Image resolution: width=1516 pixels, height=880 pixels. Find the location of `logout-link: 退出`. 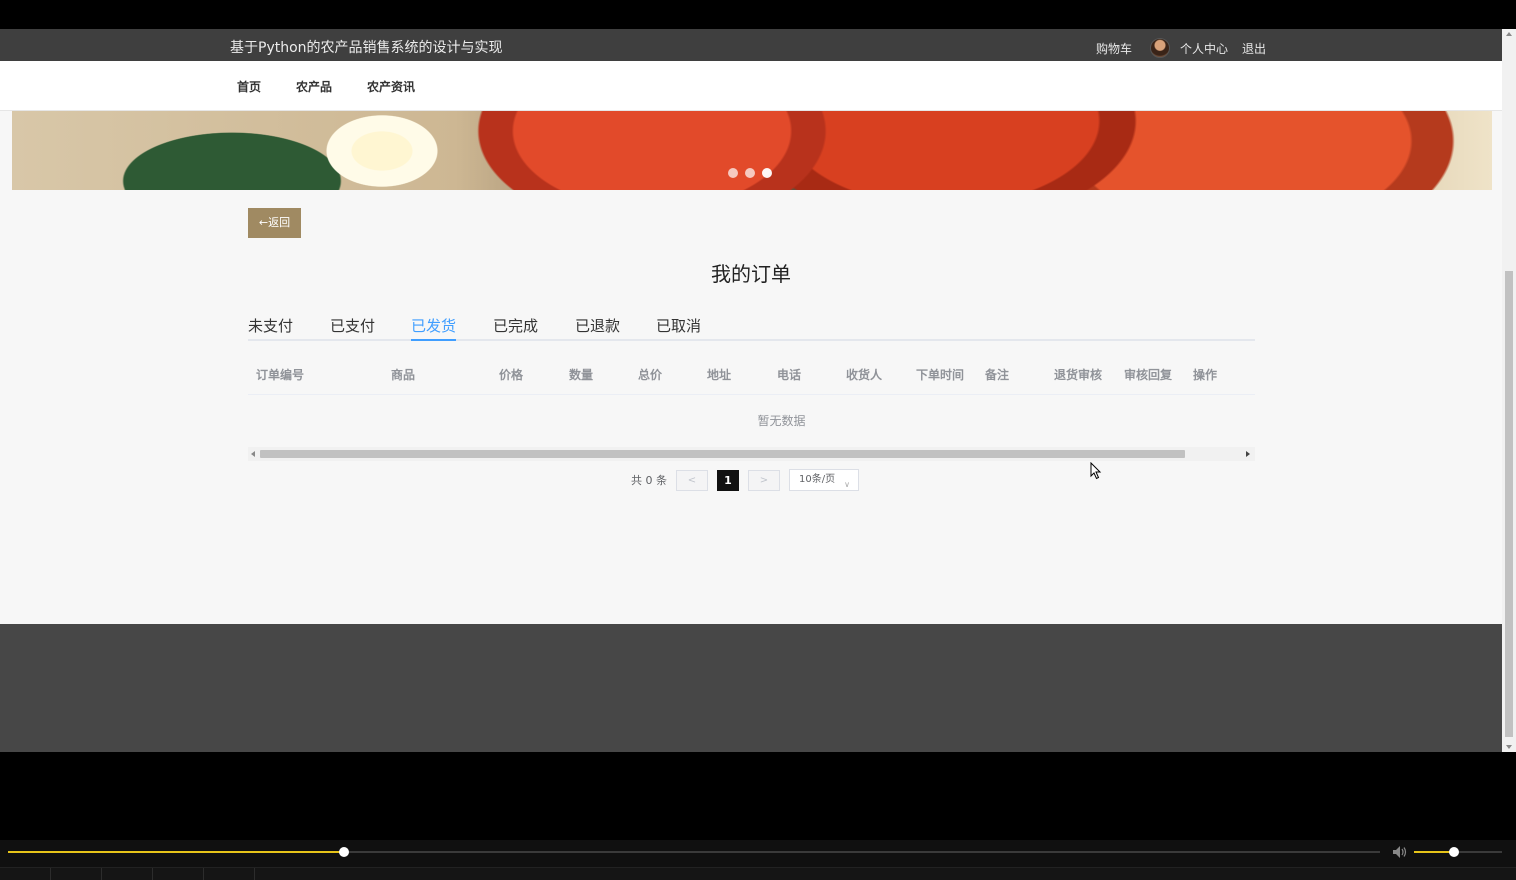

logout-link: 退出 is located at coordinates (1254, 48).